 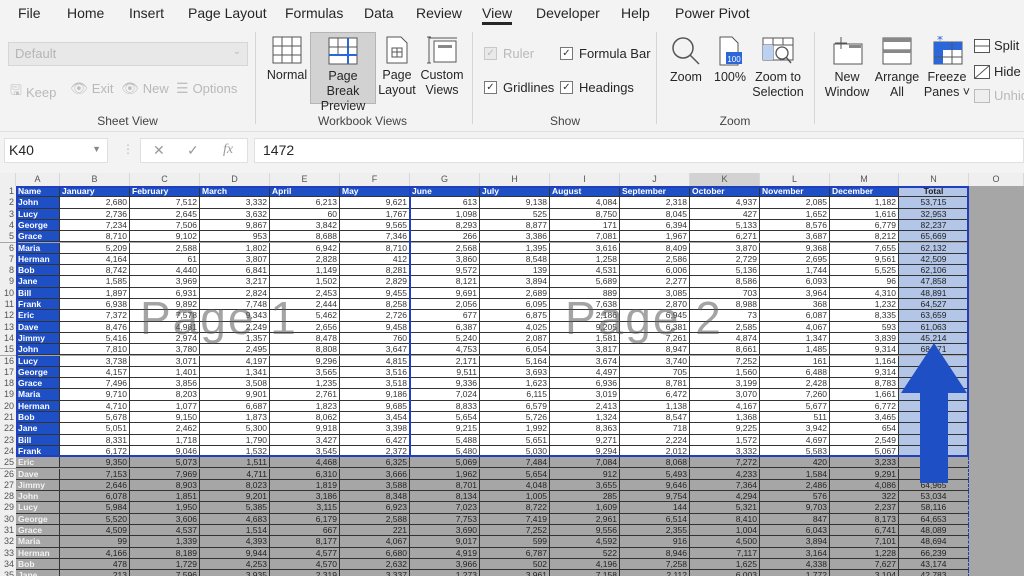 What do you see at coordinates (655, 282) in the screenshot?
I see `value-cell: 2,277` at bounding box center [655, 282].